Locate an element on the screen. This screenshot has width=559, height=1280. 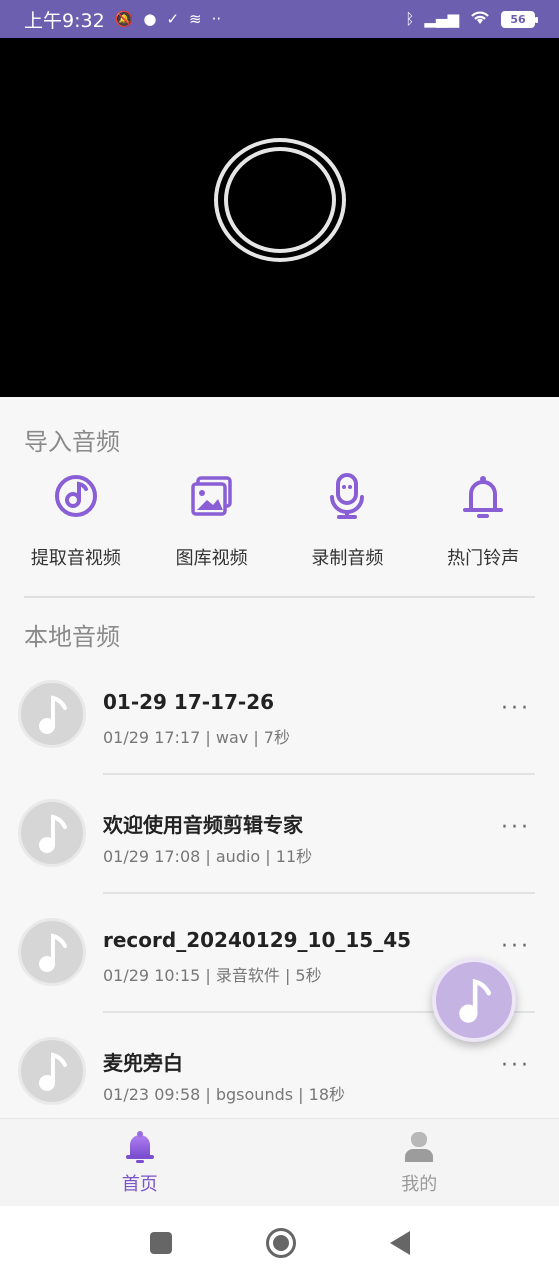
bottom-nav: 首页 我的 is located at coordinates (279, 1162).